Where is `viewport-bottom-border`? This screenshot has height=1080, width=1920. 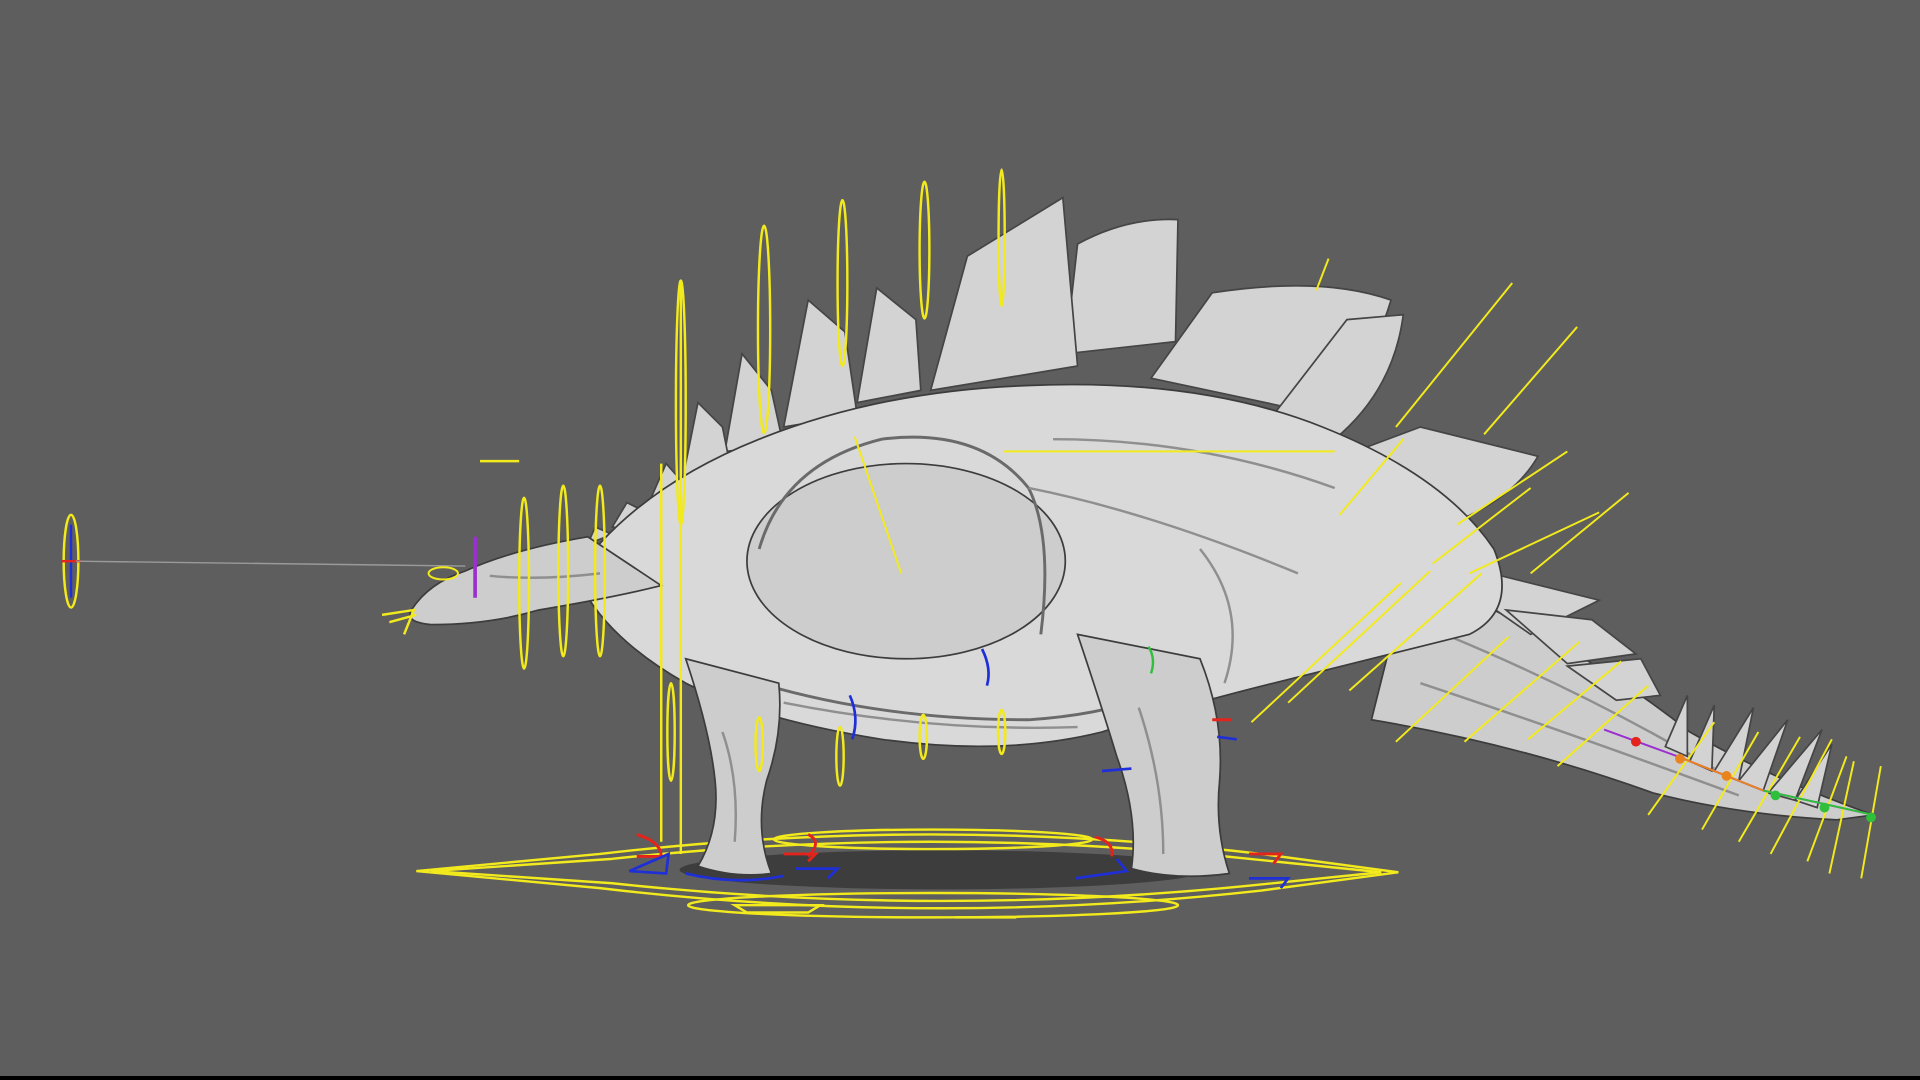 viewport-bottom-border is located at coordinates (960, 1078).